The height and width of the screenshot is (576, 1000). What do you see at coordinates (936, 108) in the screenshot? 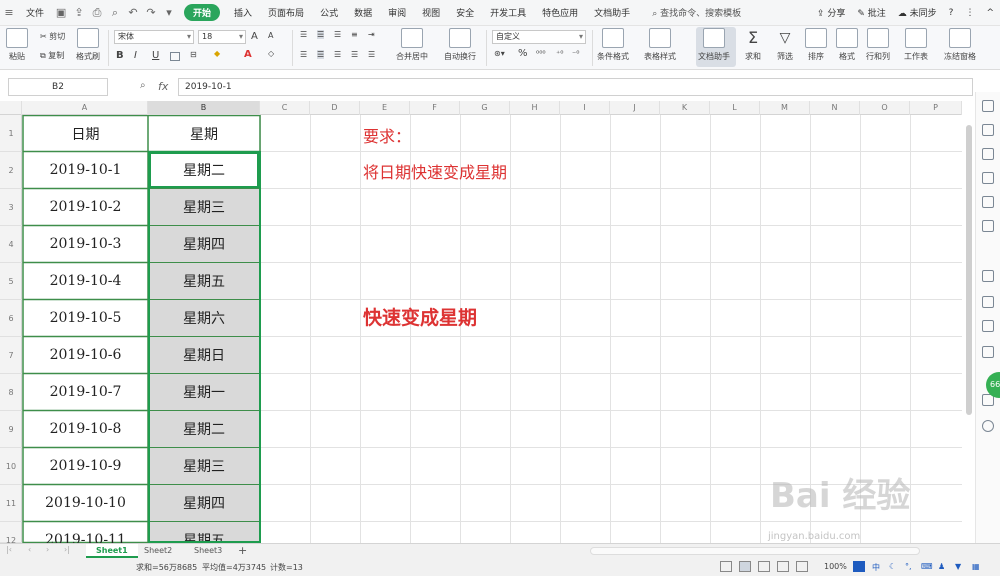
I see `column-header-p: P` at bounding box center [936, 108].